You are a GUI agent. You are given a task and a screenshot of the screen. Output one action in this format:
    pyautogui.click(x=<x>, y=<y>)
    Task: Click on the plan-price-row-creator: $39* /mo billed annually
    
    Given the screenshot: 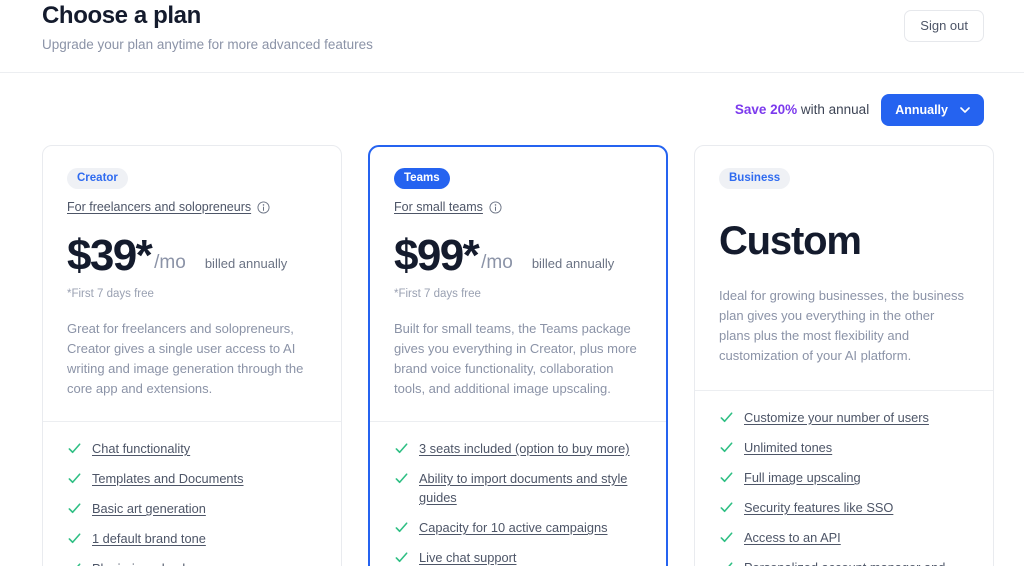 What is the action you would take?
    pyautogui.click(x=192, y=256)
    